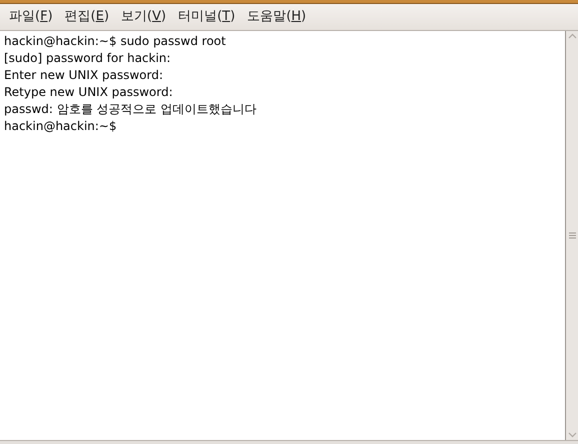 Image resolution: width=578 pixels, height=444 pixels. I want to click on terminal-line: passwd: 암호를 성공적으로 업데이트했습니다, so click(131, 109).